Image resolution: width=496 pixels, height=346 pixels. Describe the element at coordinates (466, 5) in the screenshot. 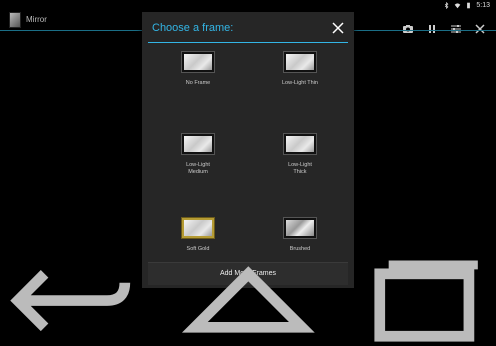

I see `status-icons: 5:13` at that location.